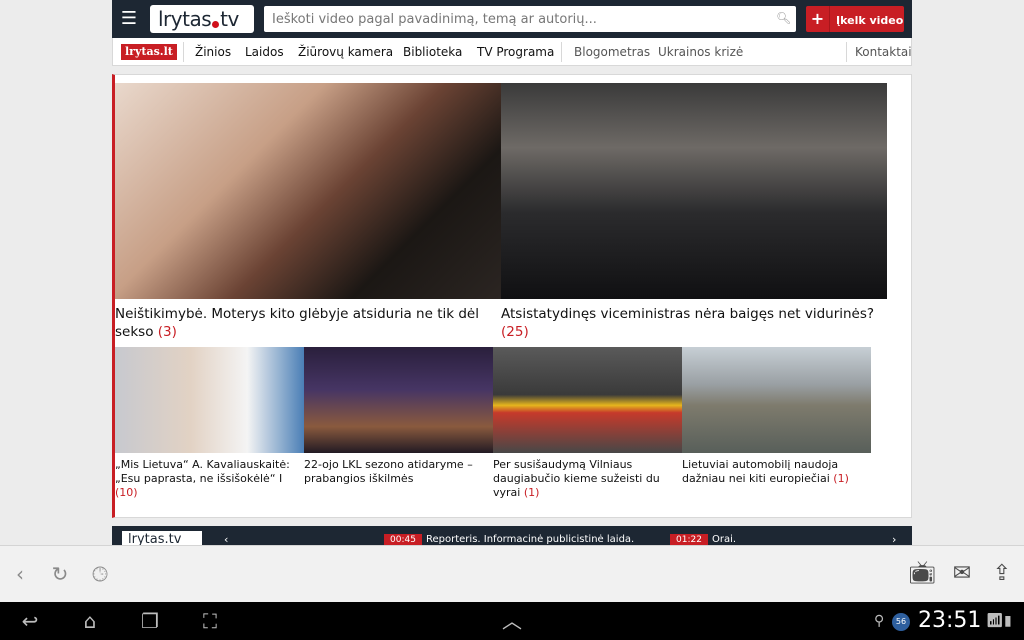 This screenshot has width=1024, height=640. I want to click on site-header: ☰ lrytas tv 🔍︎ + Įkelk video, so click(512, 19).